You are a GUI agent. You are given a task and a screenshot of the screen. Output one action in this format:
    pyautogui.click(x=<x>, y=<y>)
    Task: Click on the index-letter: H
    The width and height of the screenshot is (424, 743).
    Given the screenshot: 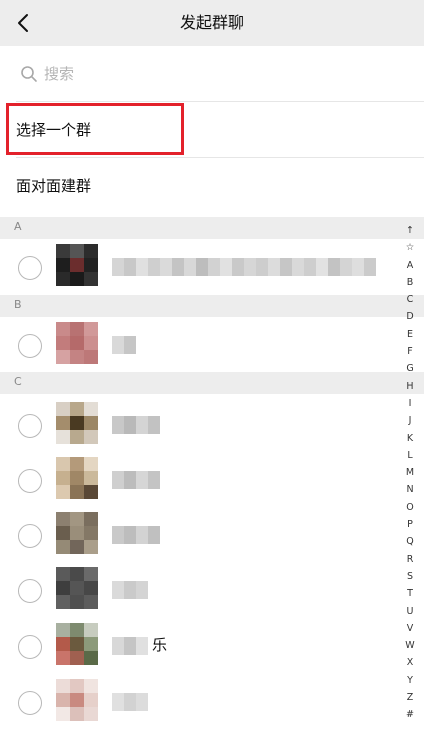 What is the action you would take?
    pyautogui.click(x=409, y=386)
    